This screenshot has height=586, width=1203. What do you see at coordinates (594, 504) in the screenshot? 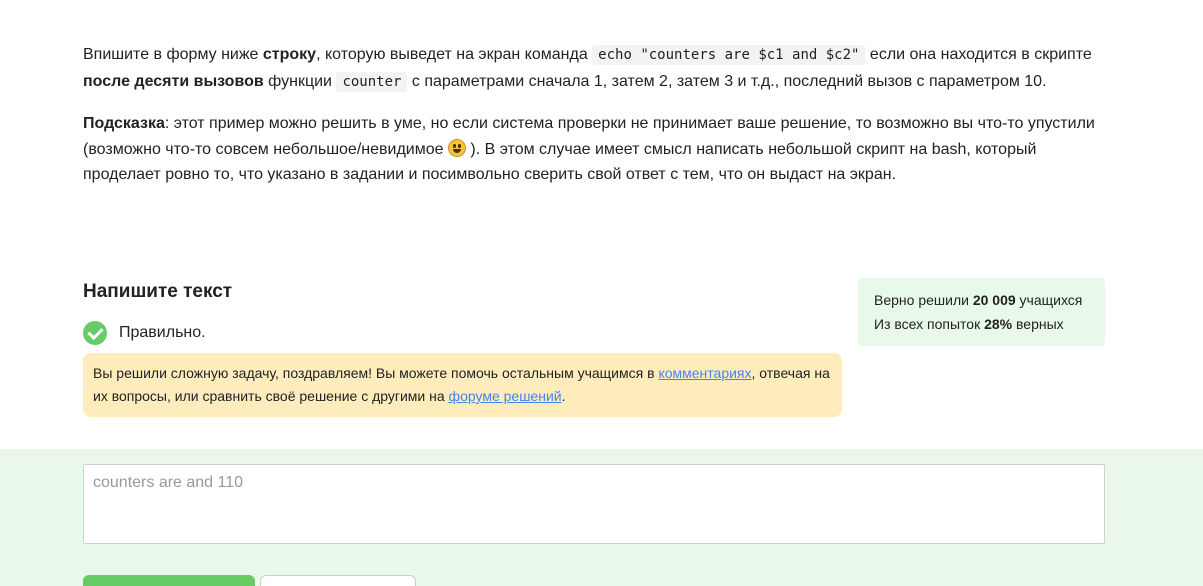
I see `answer-textarea: counters are and 110` at bounding box center [594, 504].